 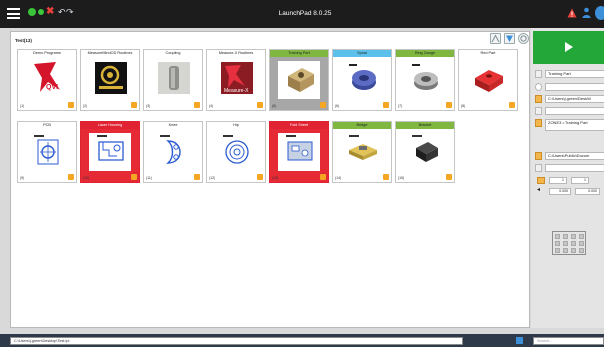 I want to click on program-tile: Hip (12), so click(x=236, y=152).